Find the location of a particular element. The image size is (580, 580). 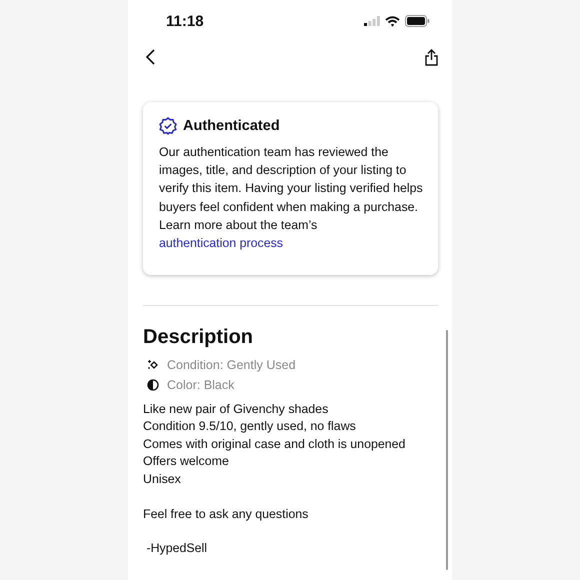

status-time: 11:18 is located at coordinates (185, 21).